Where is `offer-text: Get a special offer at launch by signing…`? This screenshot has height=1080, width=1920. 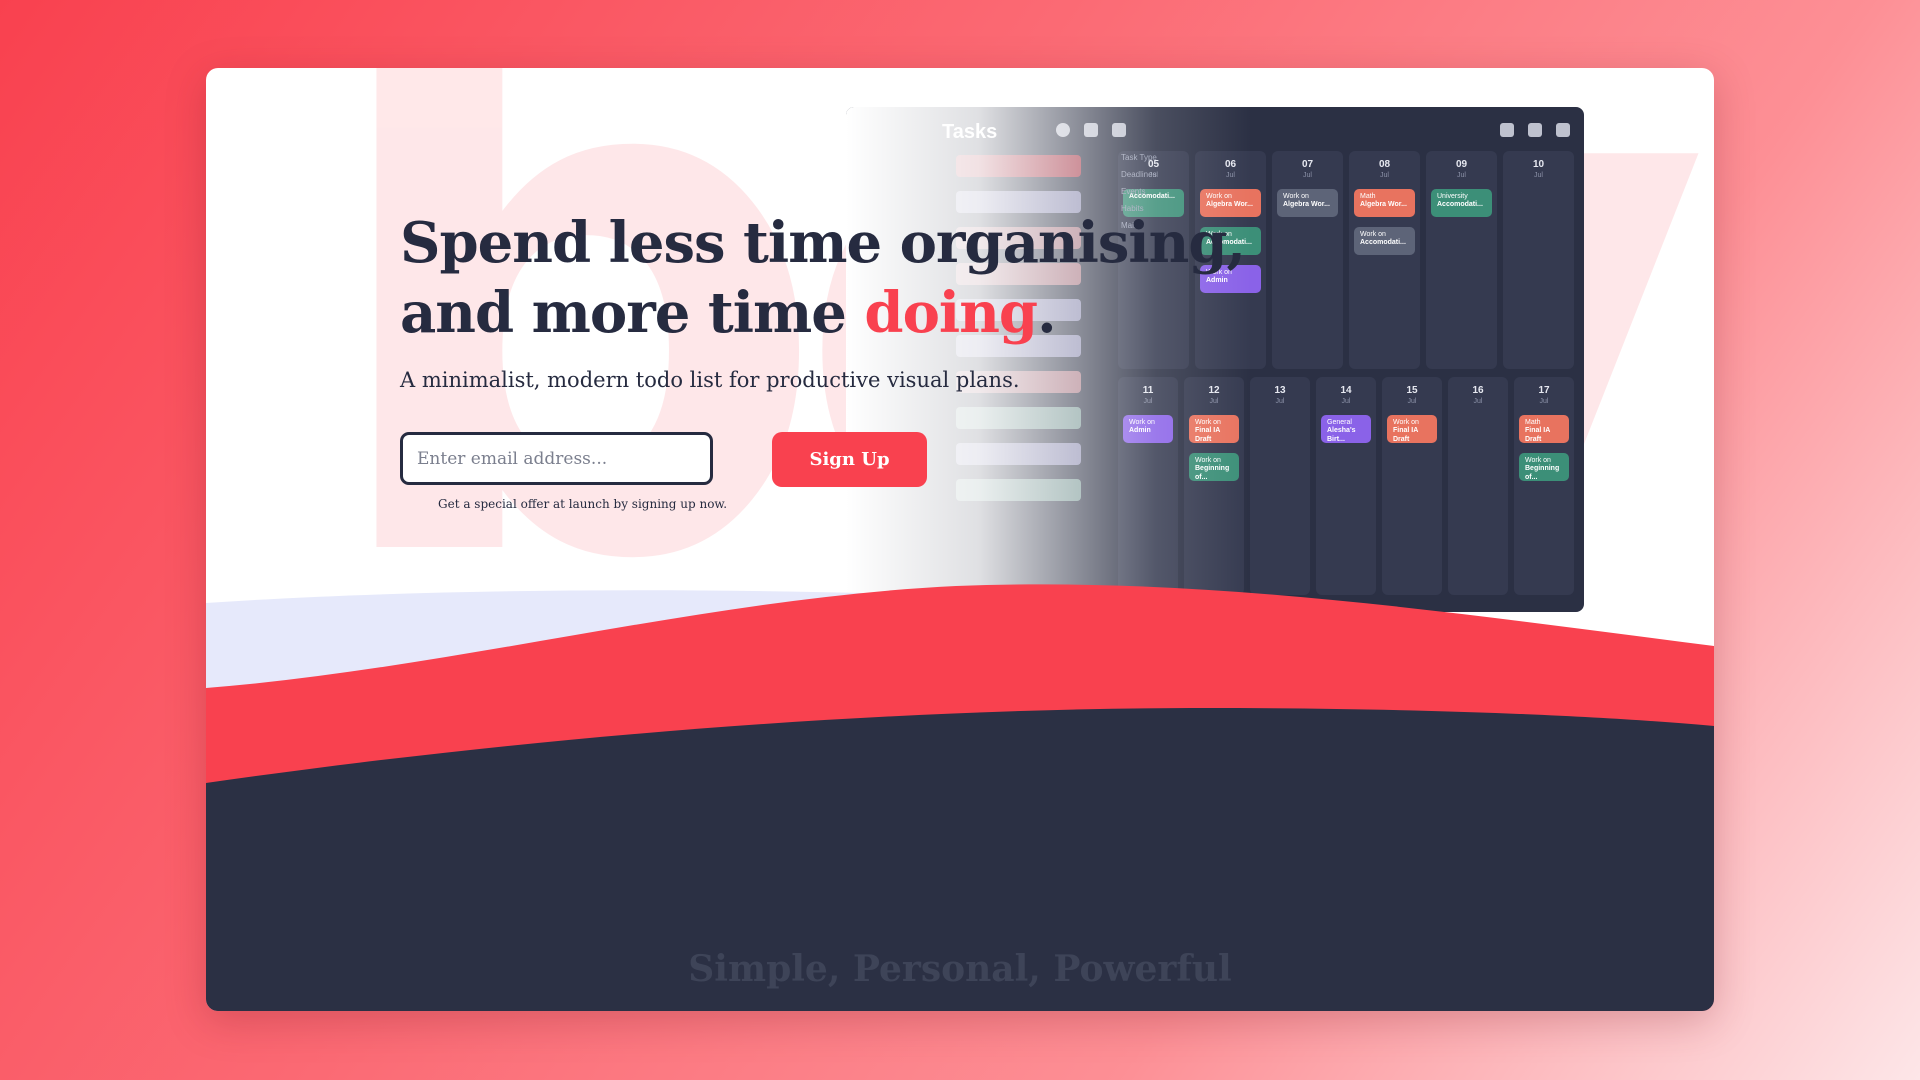
offer-text: Get a special offer at launch by signing… is located at coordinates (583, 504).